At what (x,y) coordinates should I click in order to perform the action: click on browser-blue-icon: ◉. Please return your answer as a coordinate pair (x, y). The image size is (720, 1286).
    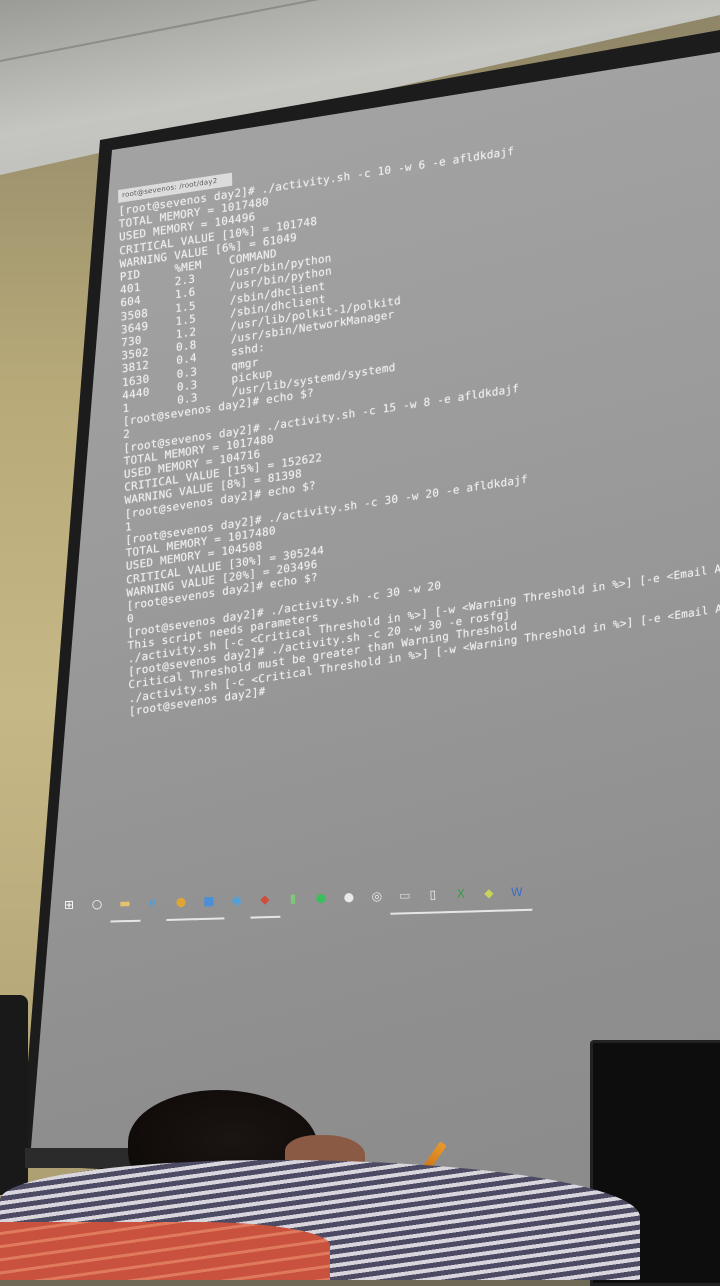
    Looking at the image, I should click on (237, 900).